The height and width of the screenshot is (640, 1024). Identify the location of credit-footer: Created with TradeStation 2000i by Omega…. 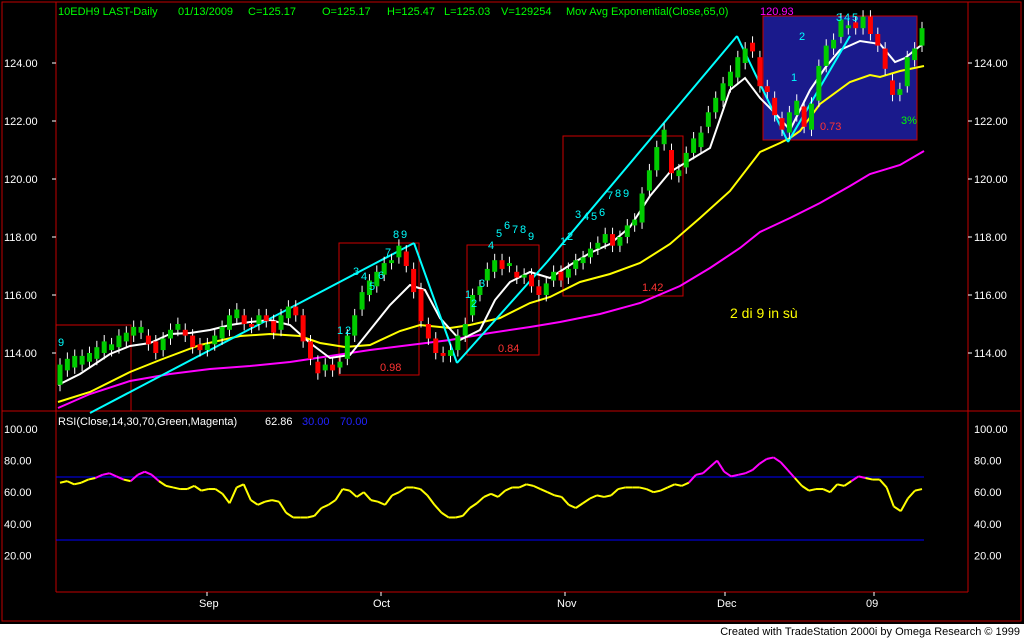
(512, 632).